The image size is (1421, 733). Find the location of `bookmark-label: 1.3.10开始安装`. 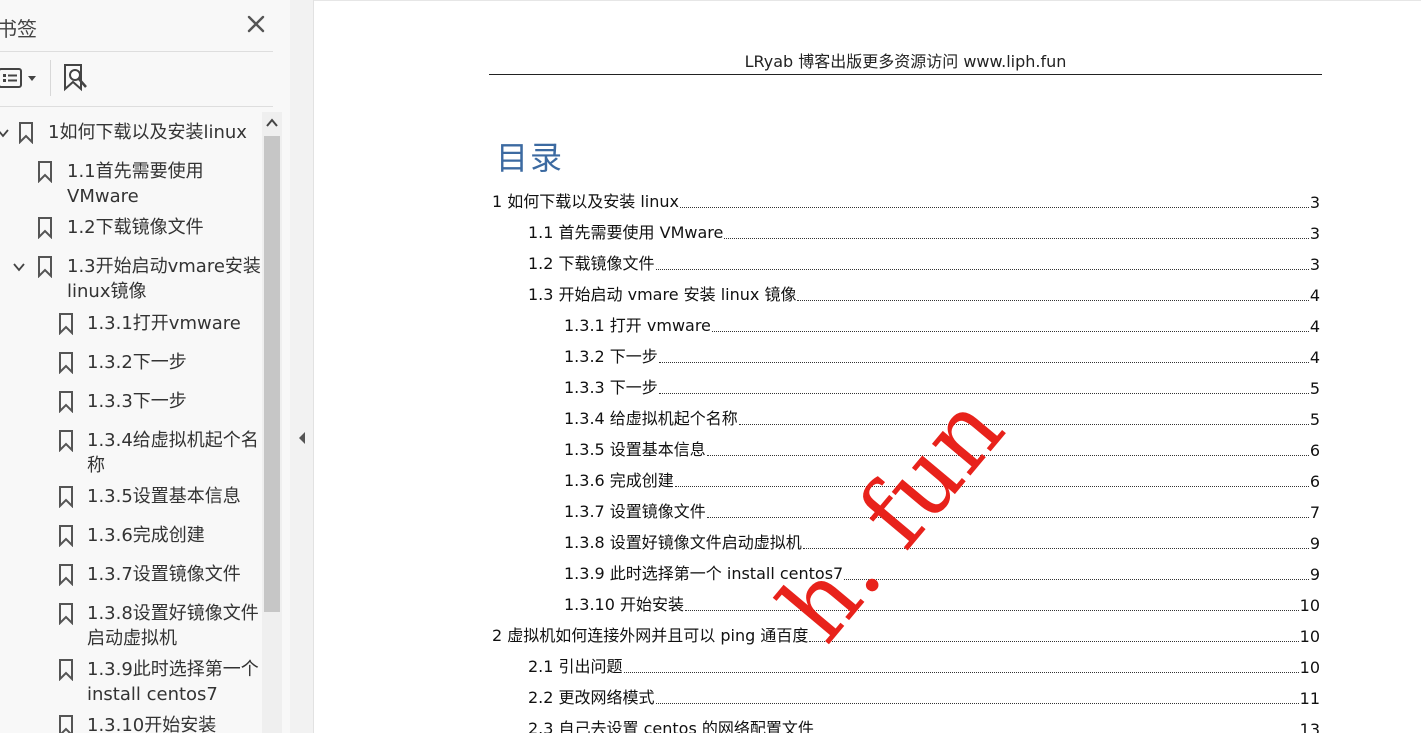

bookmark-label: 1.3.10开始安装 is located at coordinates (152, 724).